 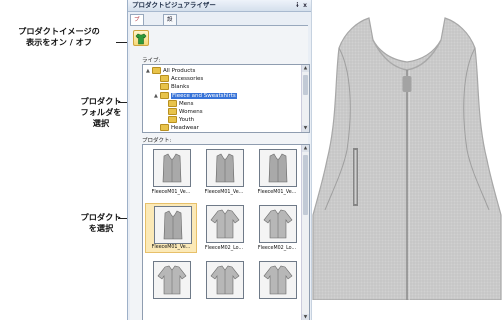 I want to click on green-shirt-icon, so click(x=141, y=39).